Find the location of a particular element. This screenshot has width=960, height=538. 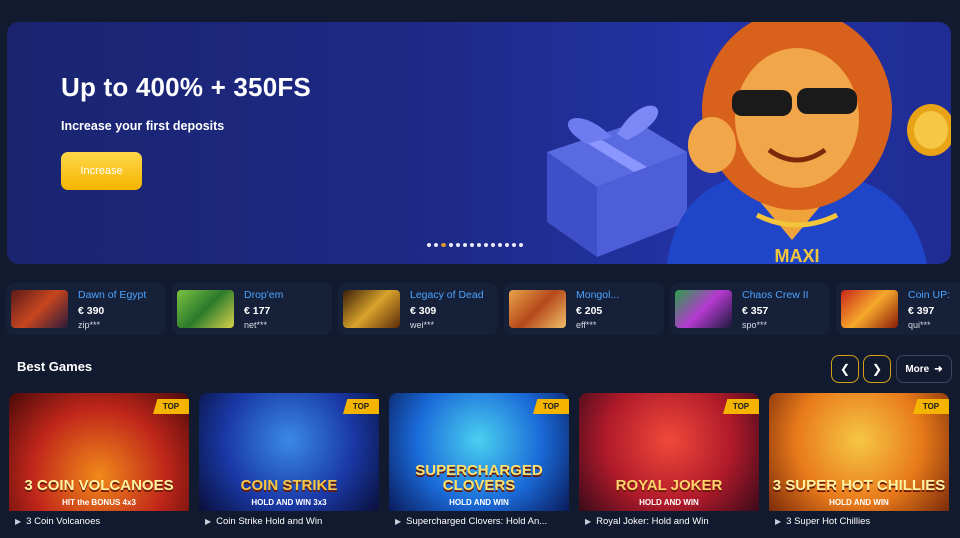

game-art-subtitle: HIT the BONUS 4x3 is located at coordinates (99, 502).